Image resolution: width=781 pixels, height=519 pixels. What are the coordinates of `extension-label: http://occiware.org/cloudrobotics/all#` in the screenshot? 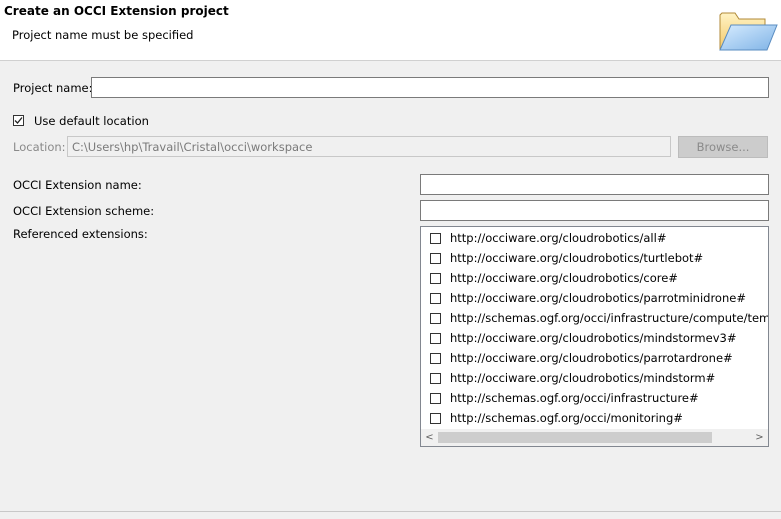 It's located at (558, 238).